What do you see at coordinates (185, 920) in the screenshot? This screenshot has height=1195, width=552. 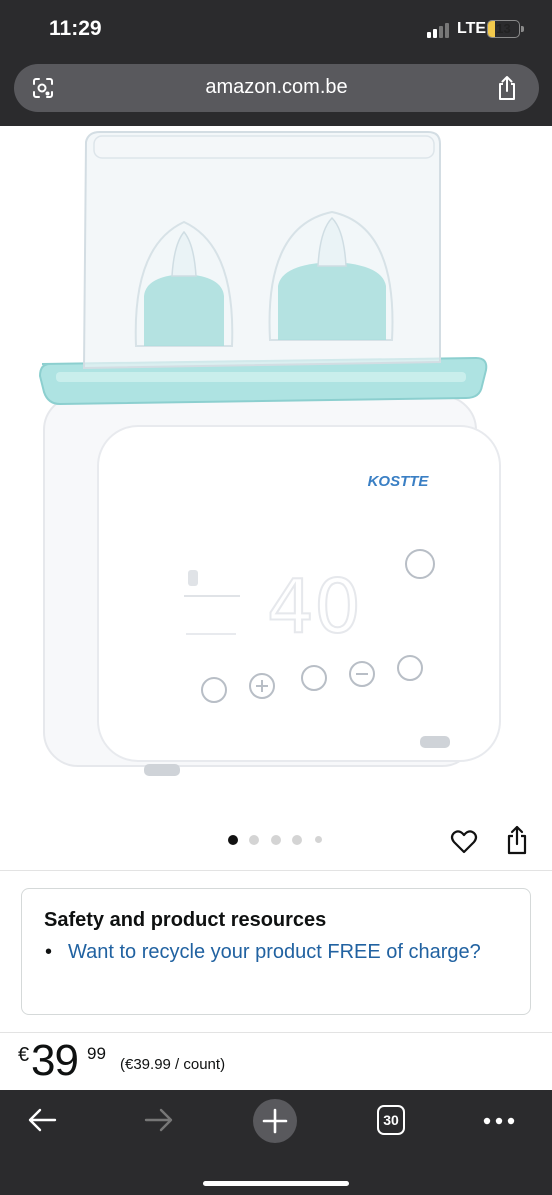 I see `safety-title: Safety and product resources` at bounding box center [185, 920].